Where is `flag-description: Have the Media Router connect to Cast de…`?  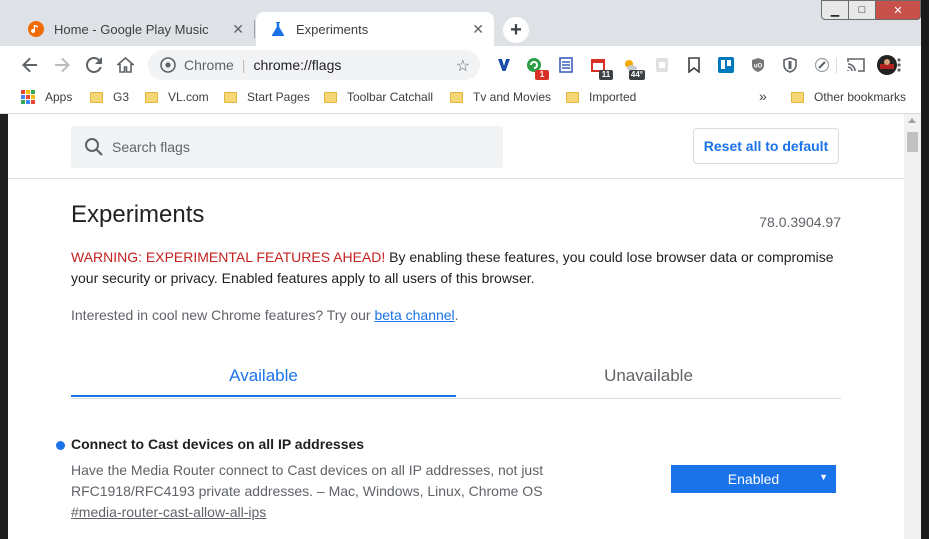
flag-description: Have the Media Router connect to Cast de… is located at coordinates (307, 480).